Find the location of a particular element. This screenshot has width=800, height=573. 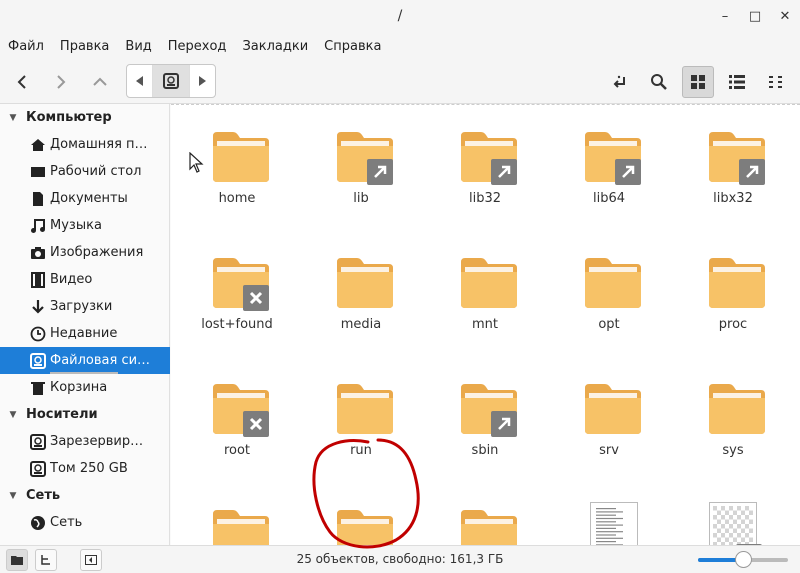

sidebar-item-label: Музыка is located at coordinates (76, 225).